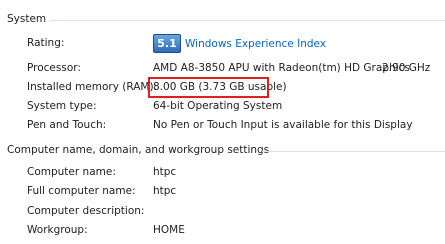 The height and width of the screenshot is (244, 445). Describe the element at coordinates (54, 68) in the screenshot. I see `processor-label: Processor:` at that location.